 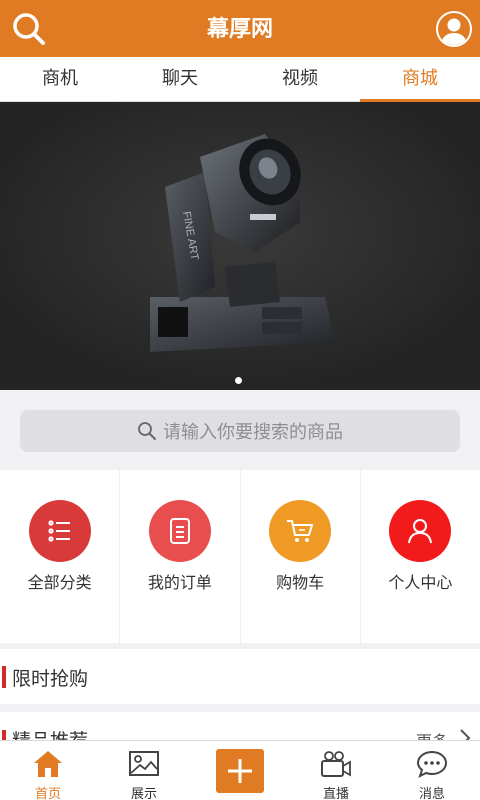 What do you see at coordinates (300, 583) in the screenshot?
I see `quick-label: 购物车` at bounding box center [300, 583].